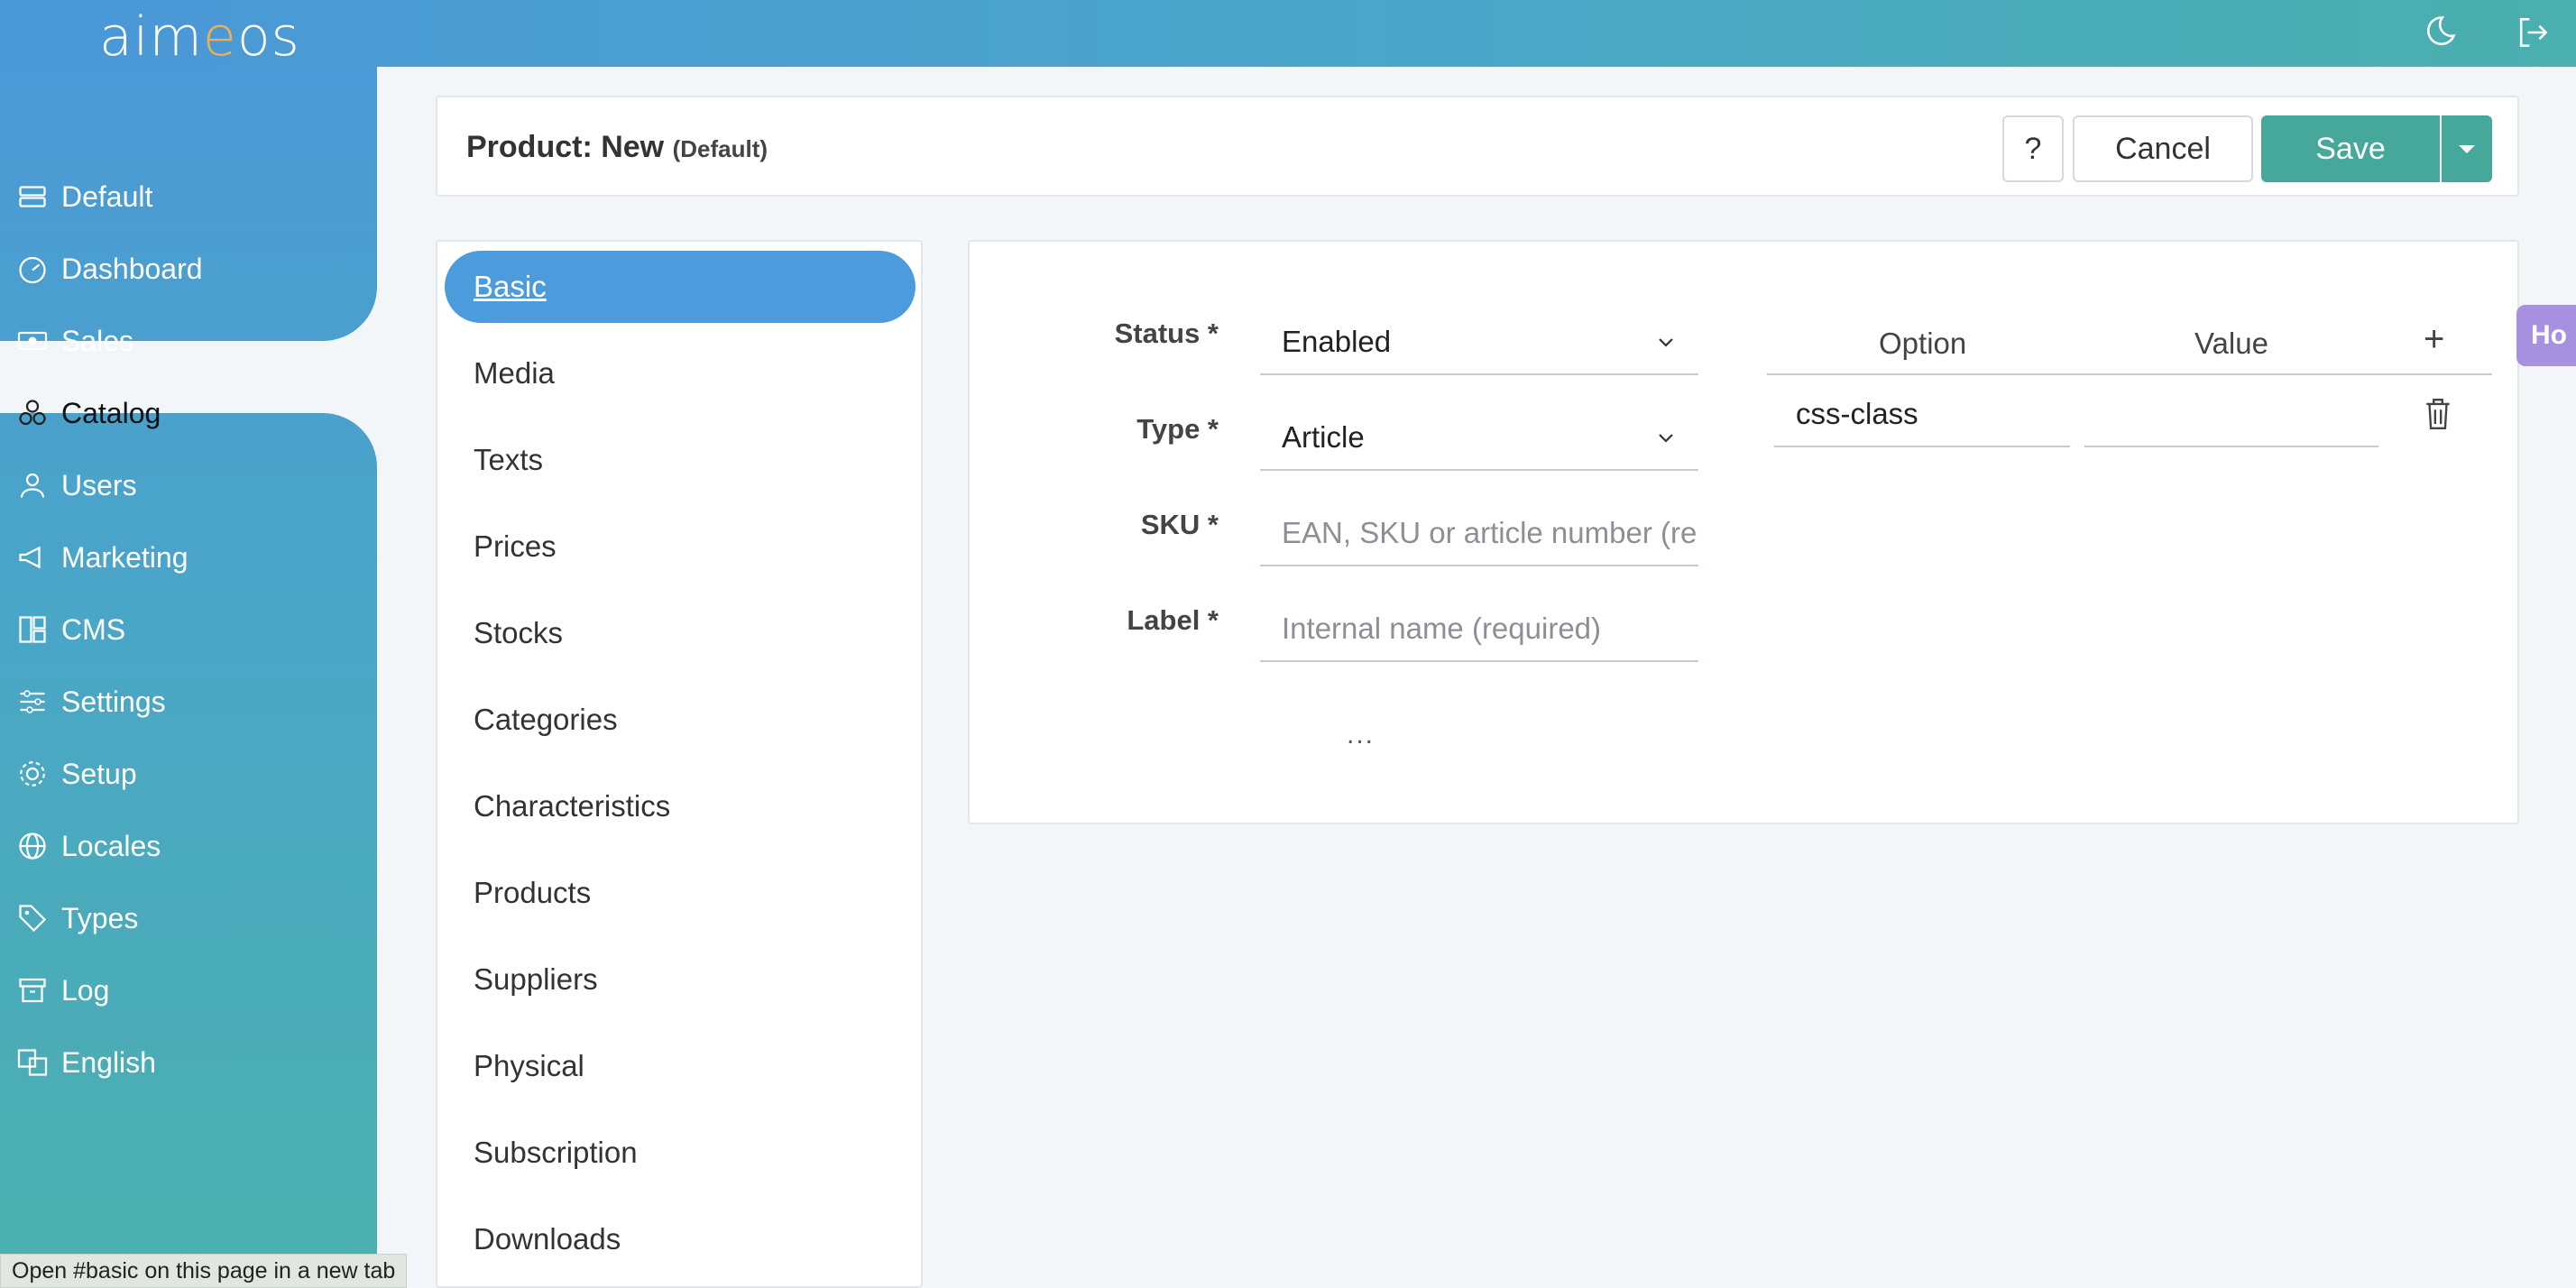 This screenshot has height=1288, width=2576. What do you see at coordinates (2546, 335) in the screenshot?
I see `floating-side-tab: Ho` at bounding box center [2546, 335].